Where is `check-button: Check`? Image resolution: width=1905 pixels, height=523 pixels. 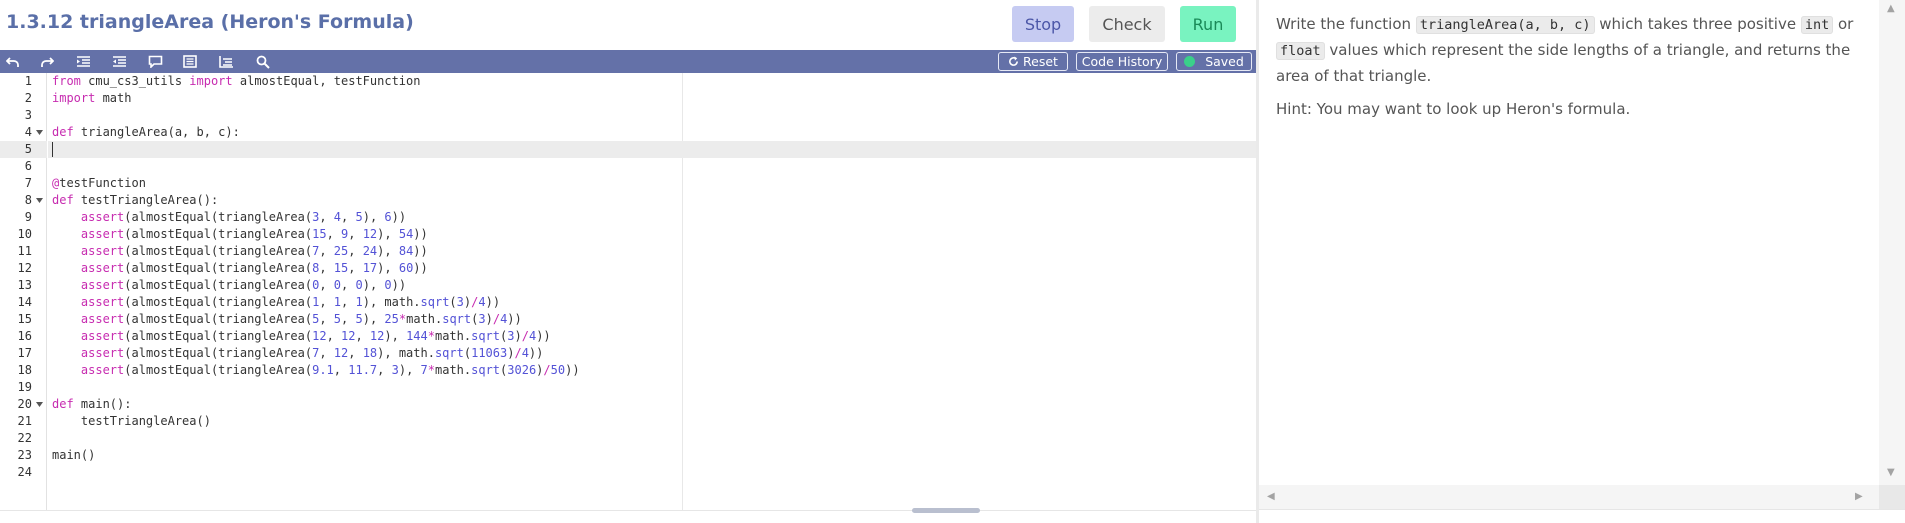 check-button: Check is located at coordinates (1127, 24).